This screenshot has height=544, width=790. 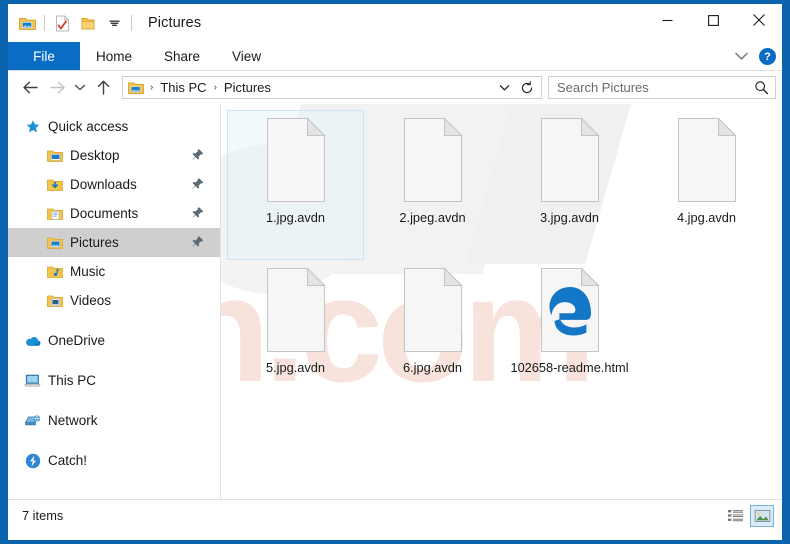 I want to click on sidebar-item-label: Music, so click(x=88, y=271).